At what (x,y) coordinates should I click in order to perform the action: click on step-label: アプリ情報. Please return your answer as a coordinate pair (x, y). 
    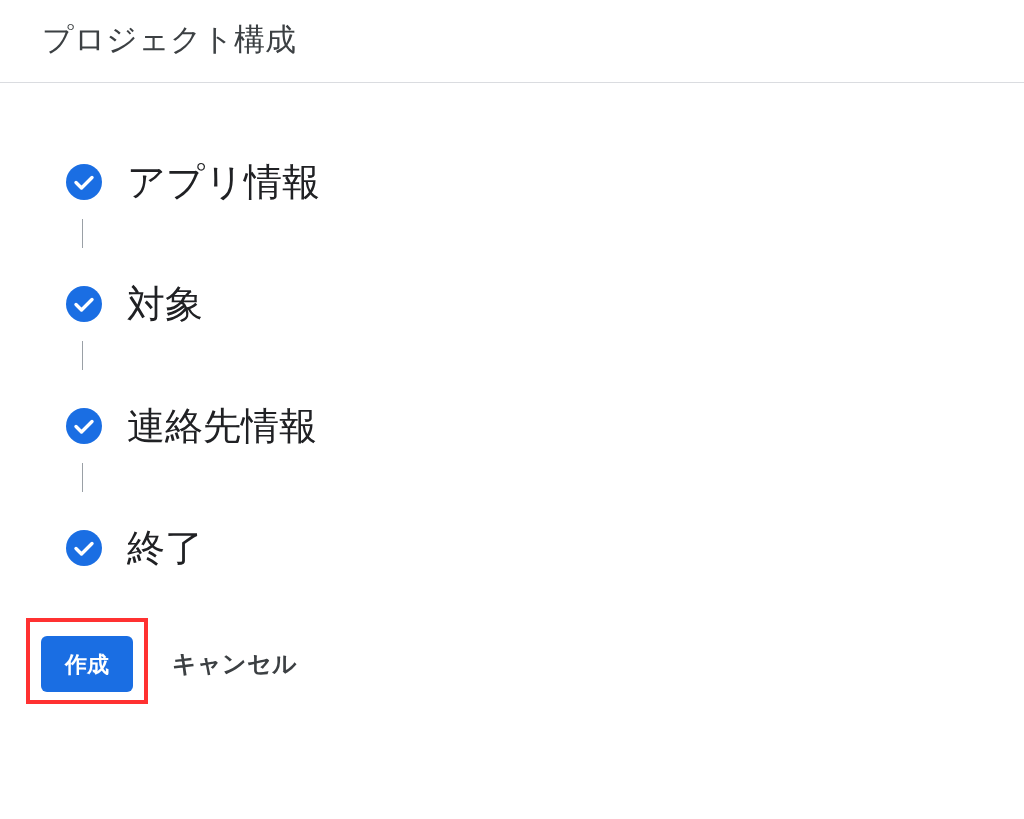
    Looking at the image, I should click on (223, 182).